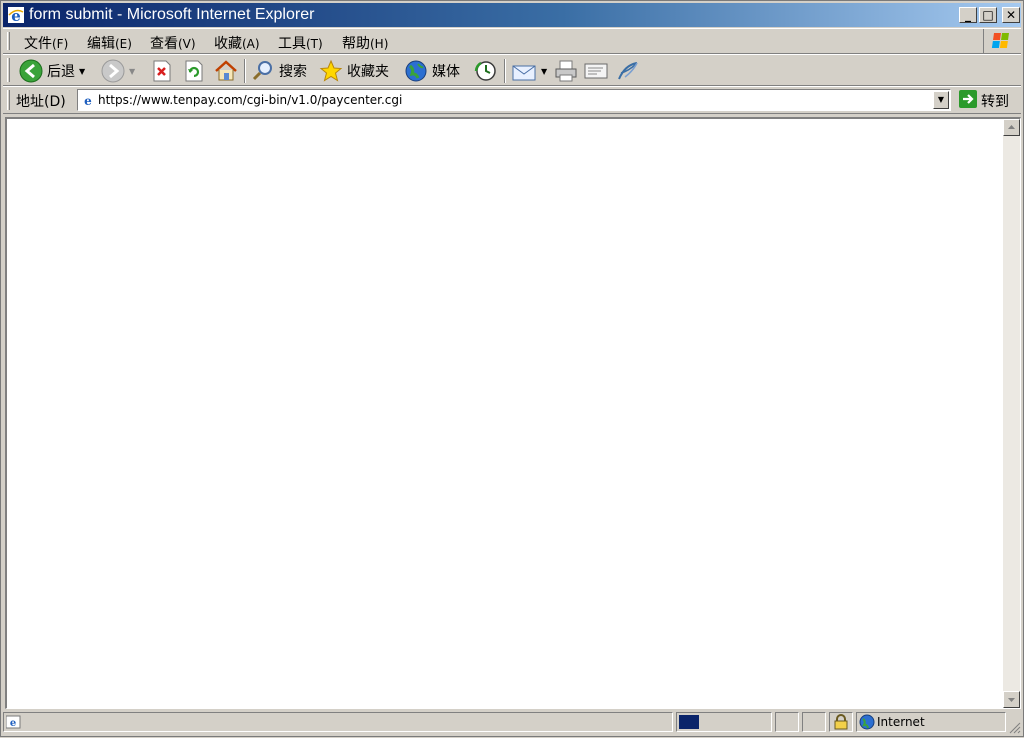 The height and width of the screenshot is (738, 1024). I want to click on zone-label: Internet, so click(901, 722).